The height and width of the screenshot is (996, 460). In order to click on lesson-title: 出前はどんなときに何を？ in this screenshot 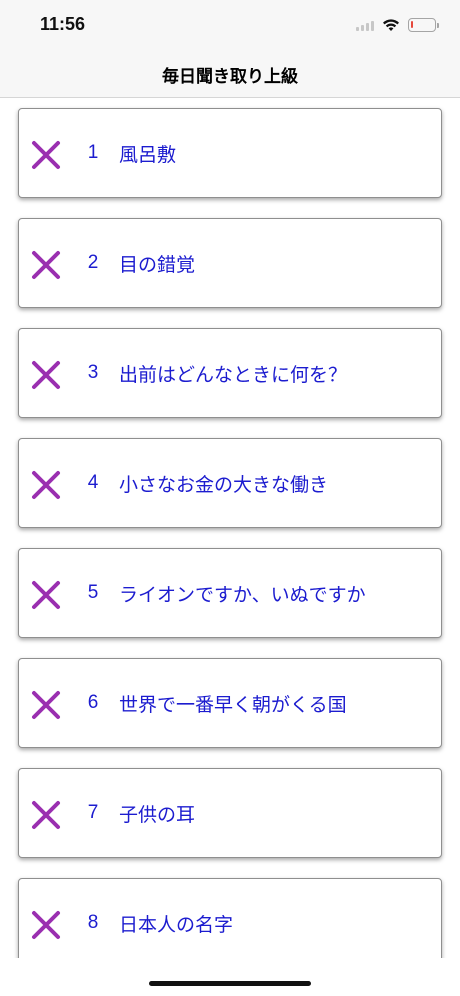, I will do `click(233, 374)`.